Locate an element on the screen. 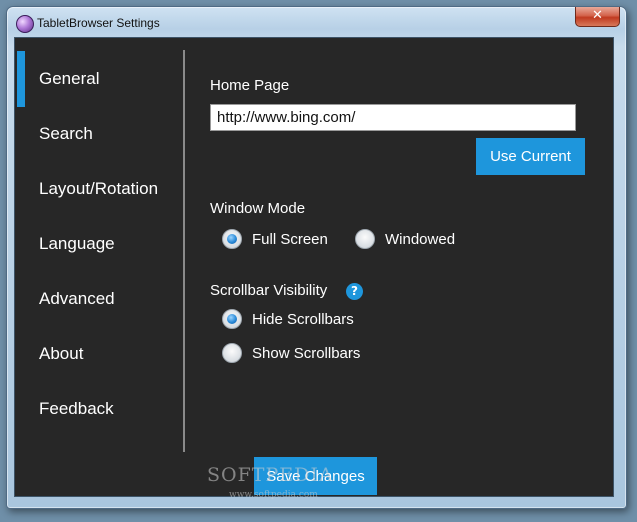  sidebar-item-about: About is located at coordinates (99, 354).